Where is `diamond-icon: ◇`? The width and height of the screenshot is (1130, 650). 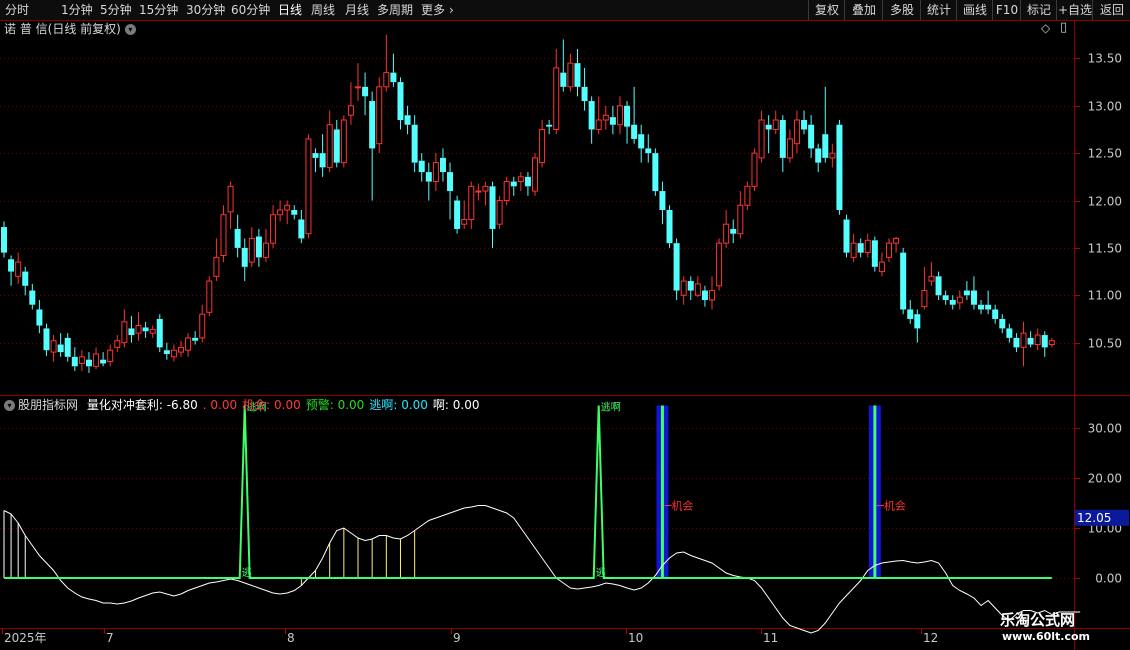 diamond-icon: ◇ is located at coordinates (1045, 28).